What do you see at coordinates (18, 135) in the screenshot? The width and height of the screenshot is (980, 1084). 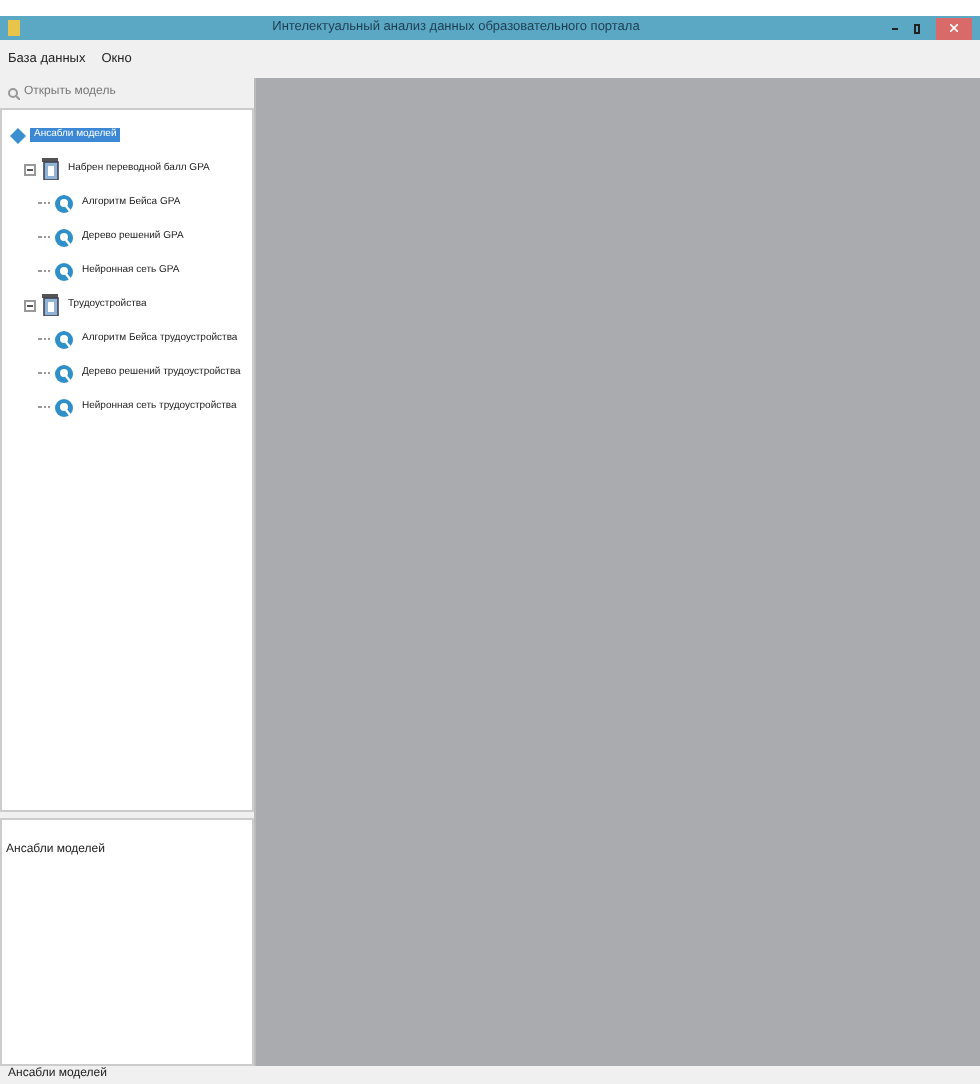 I see `diamond-icon` at bounding box center [18, 135].